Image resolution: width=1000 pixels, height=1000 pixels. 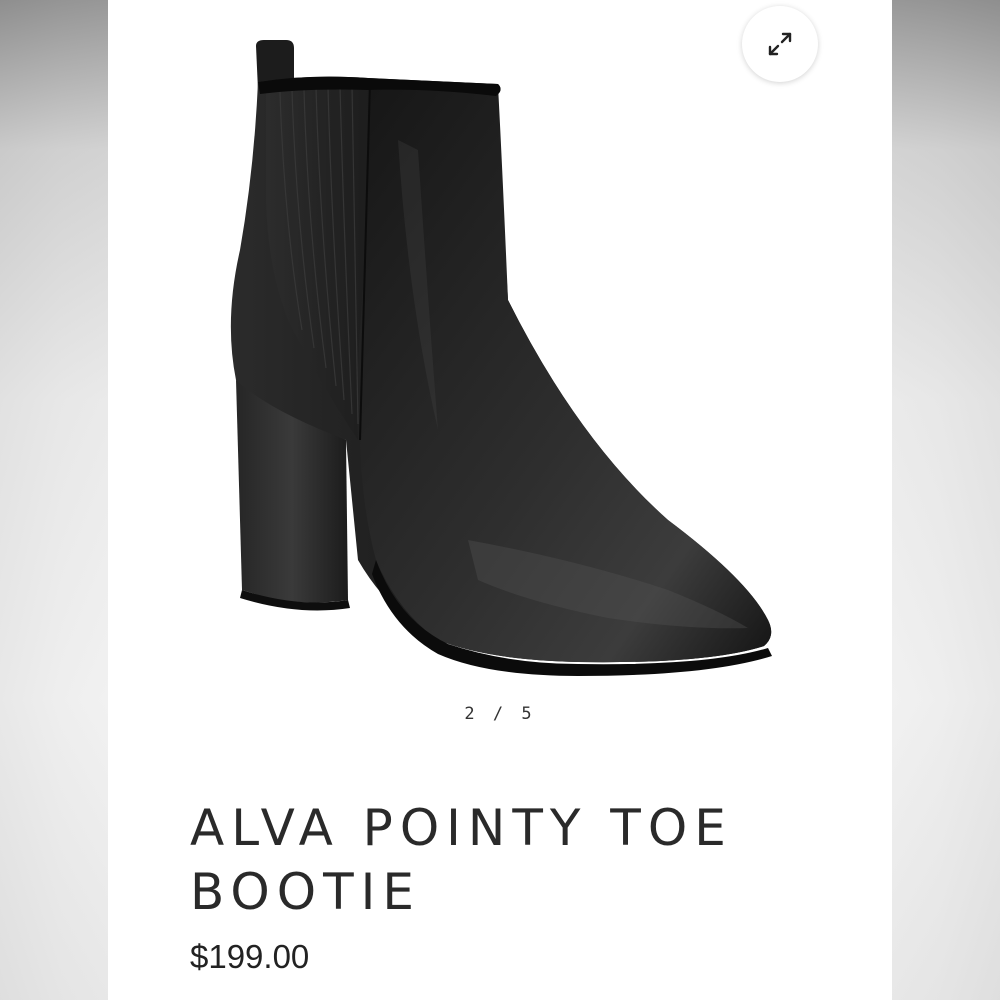 What do you see at coordinates (528, 714) in the screenshot?
I see `pager-total: 5` at bounding box center [528, 714].